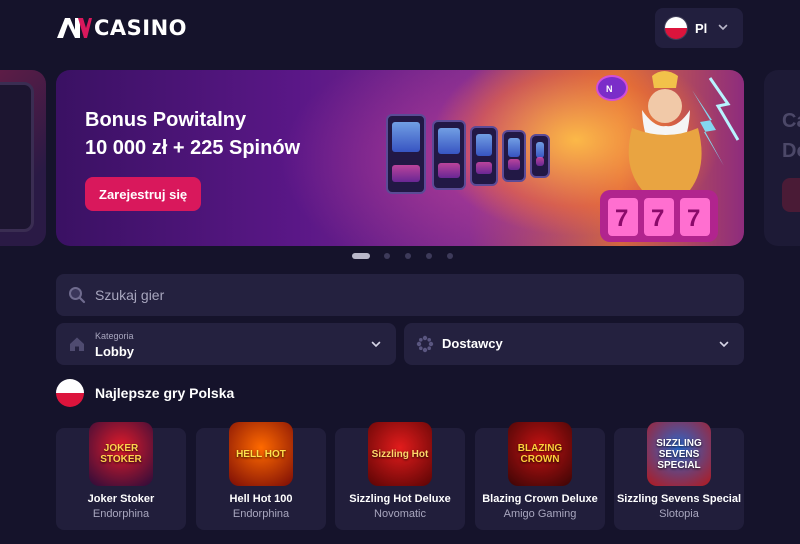 The height and width of the screenshot is (544, 800). I want to click on game-name: Sizzling Sevens Special, so click(679, 499).